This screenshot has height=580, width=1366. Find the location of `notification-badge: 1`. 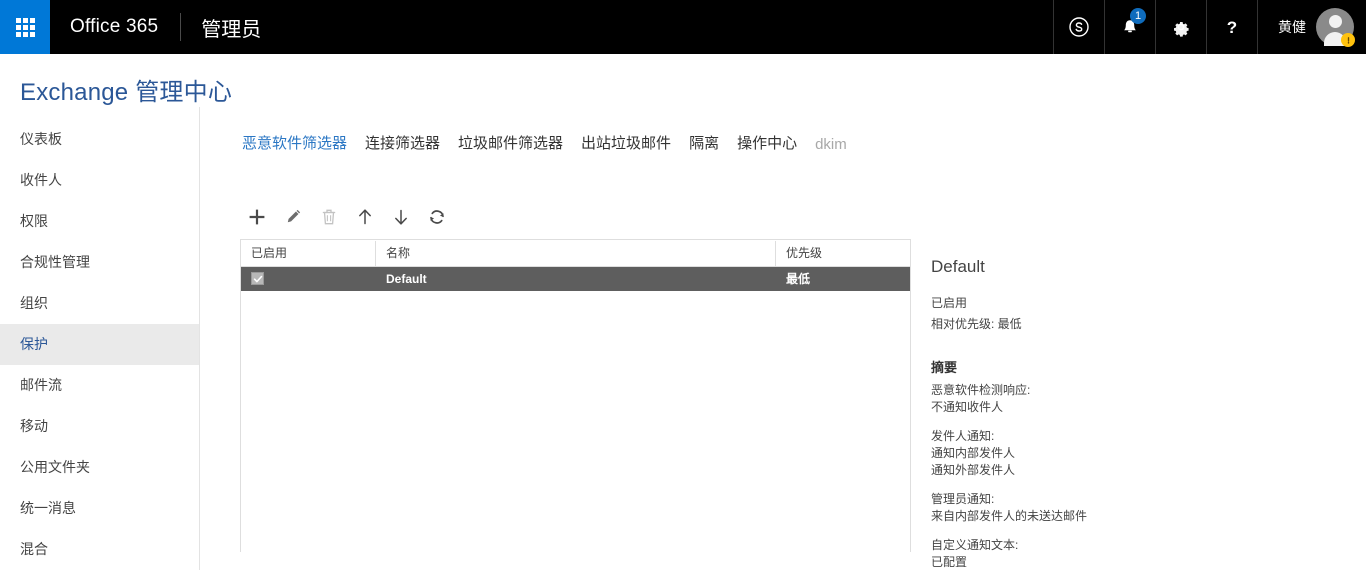

notification-badge: 1 is located at coordinates (1138, 16).